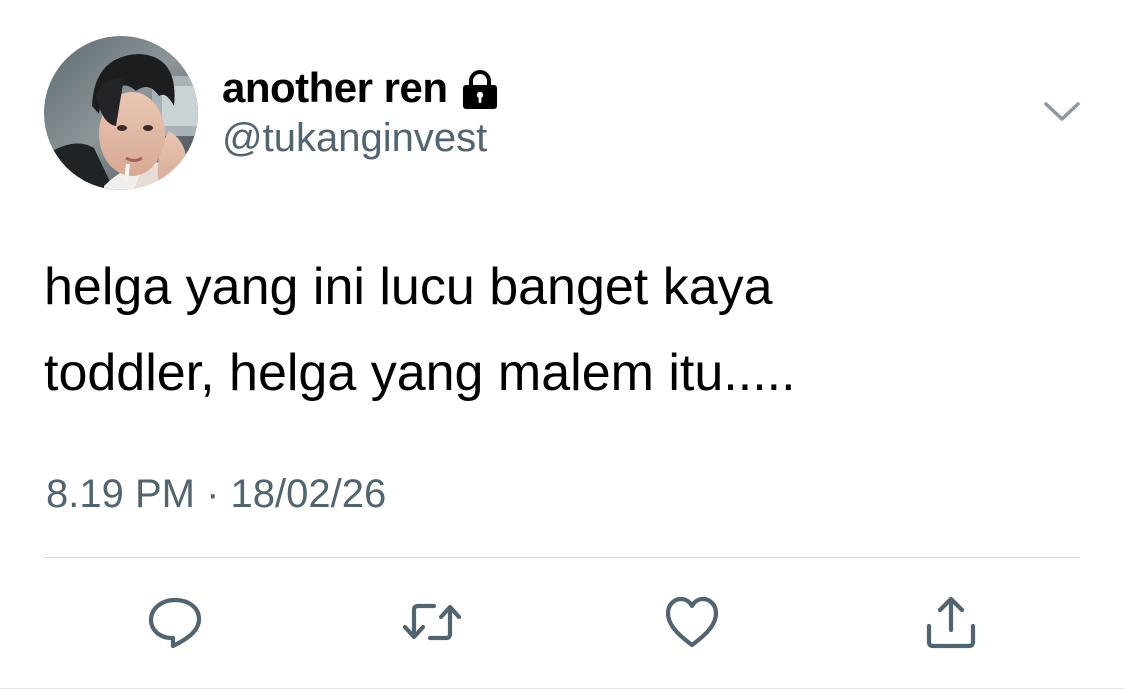  What do you see at coordinates (335, 88) in the screenshot?
I see `display-name: another ren` at bounding box center [335, 88].